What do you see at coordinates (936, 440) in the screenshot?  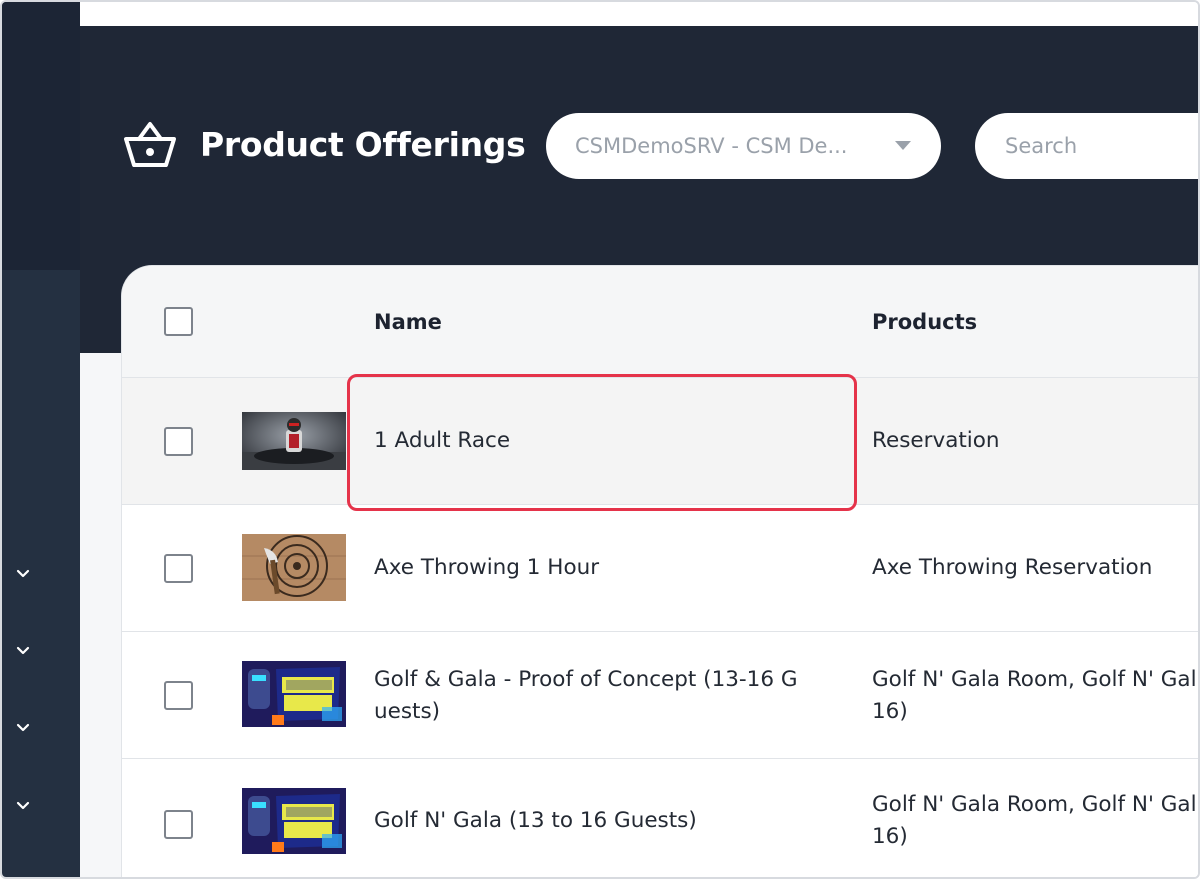 I see `offering-products: Reservation` at bounding box center [936, 440].